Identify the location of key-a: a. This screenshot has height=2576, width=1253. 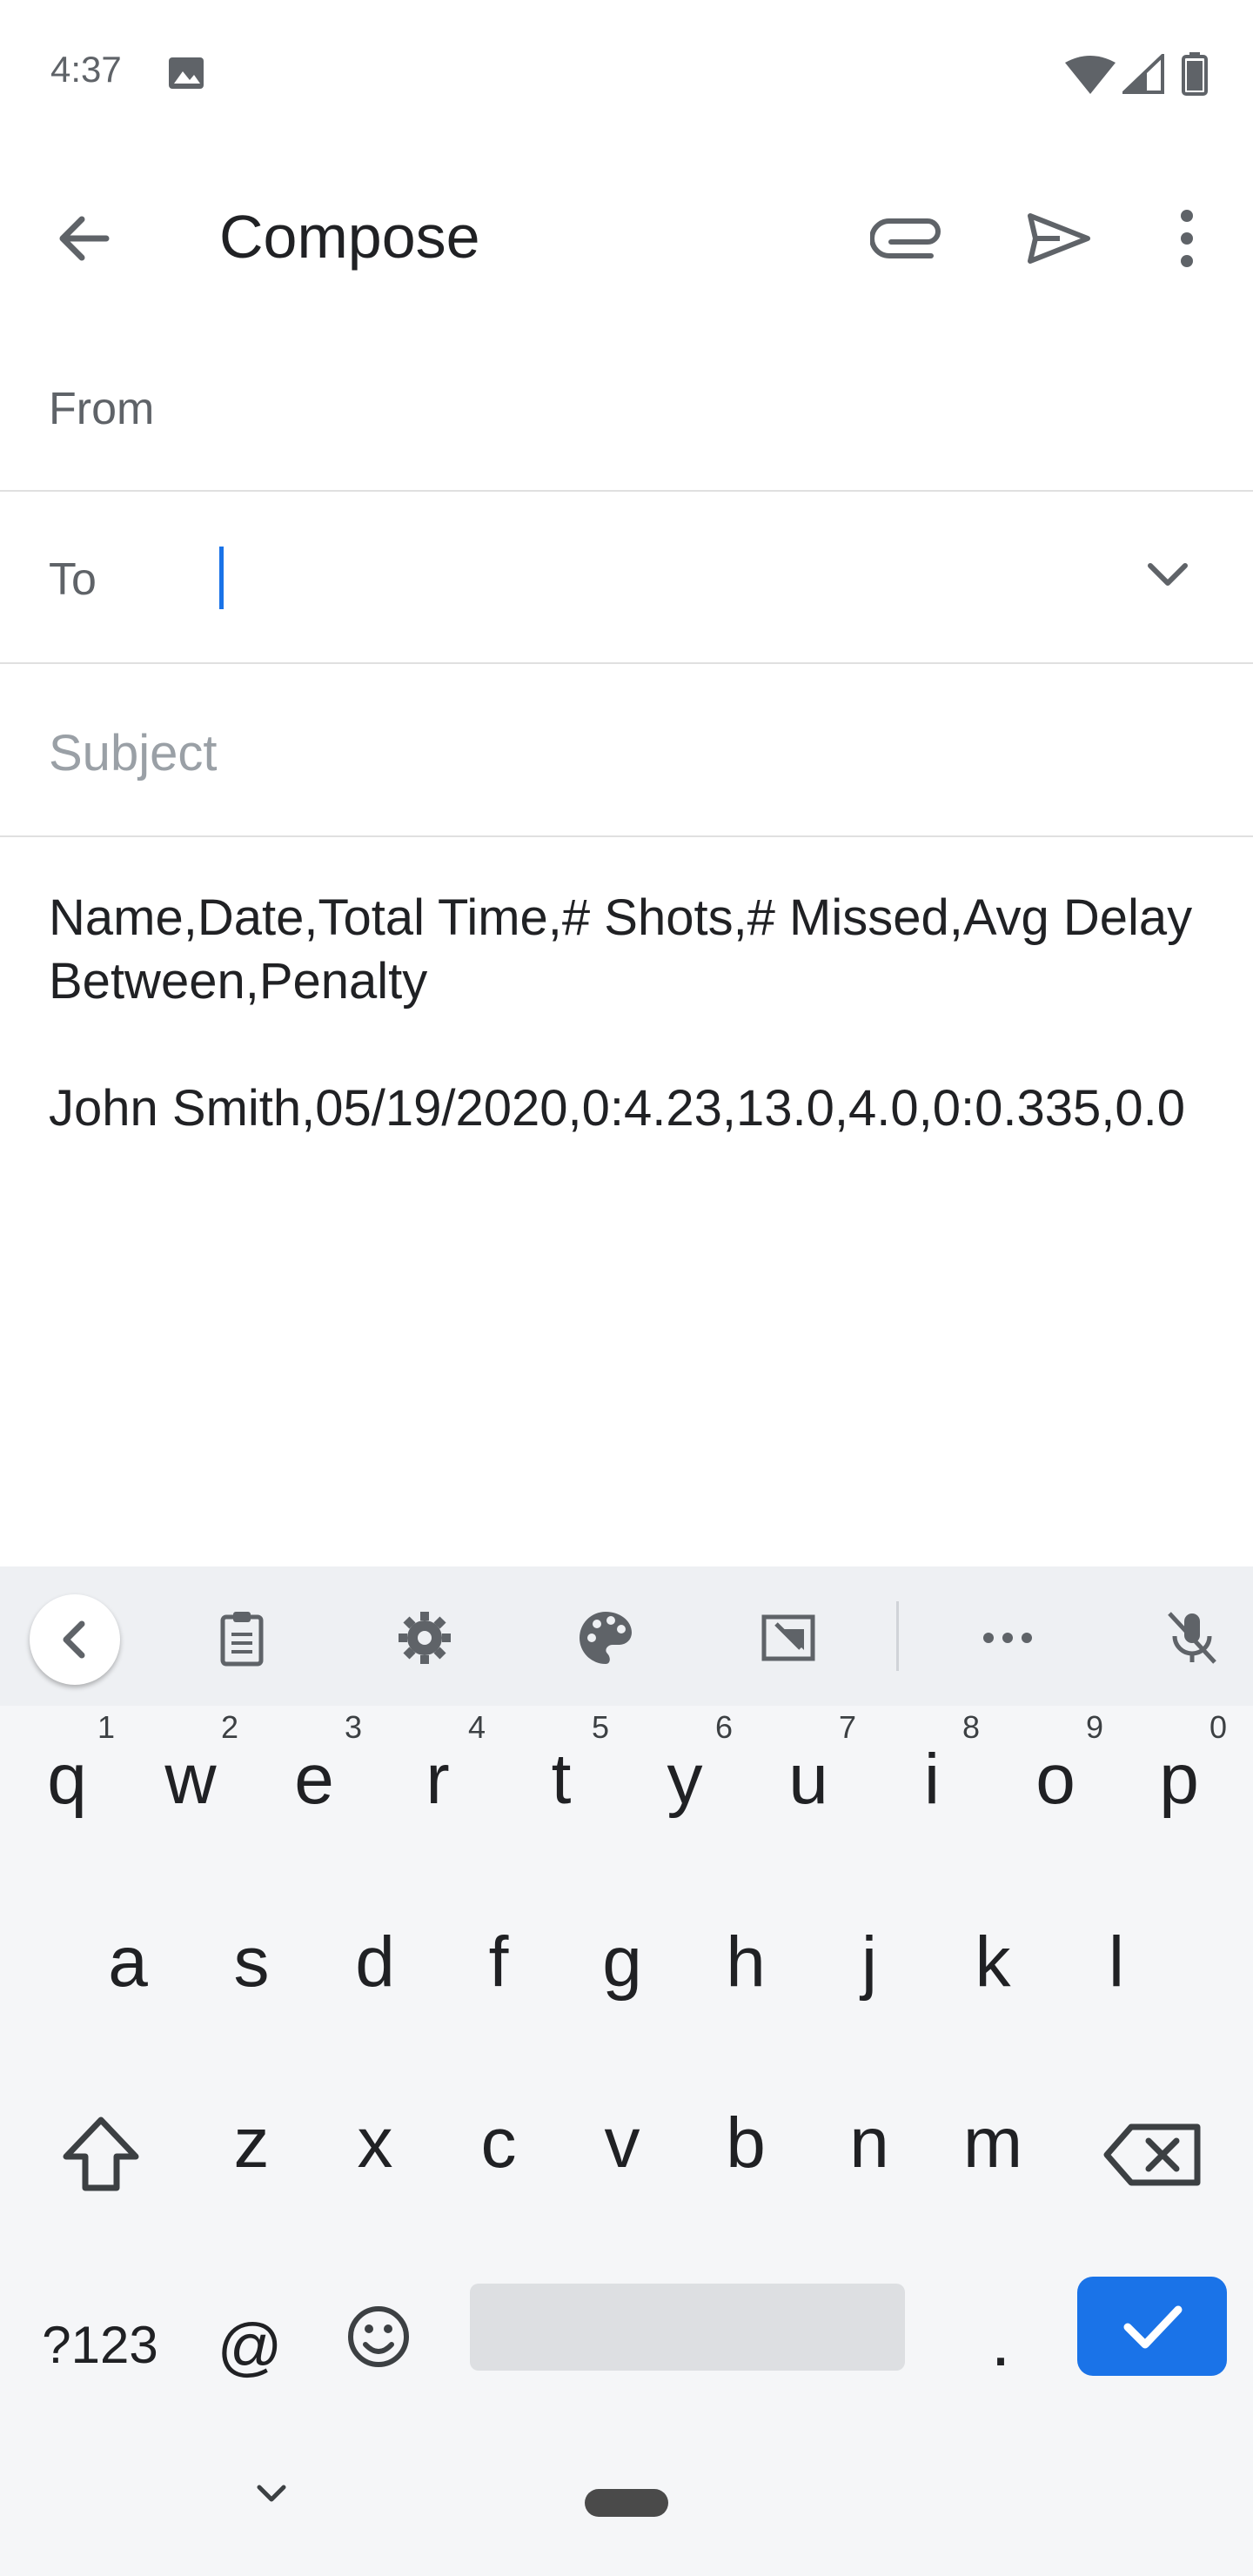
(127, 1962).